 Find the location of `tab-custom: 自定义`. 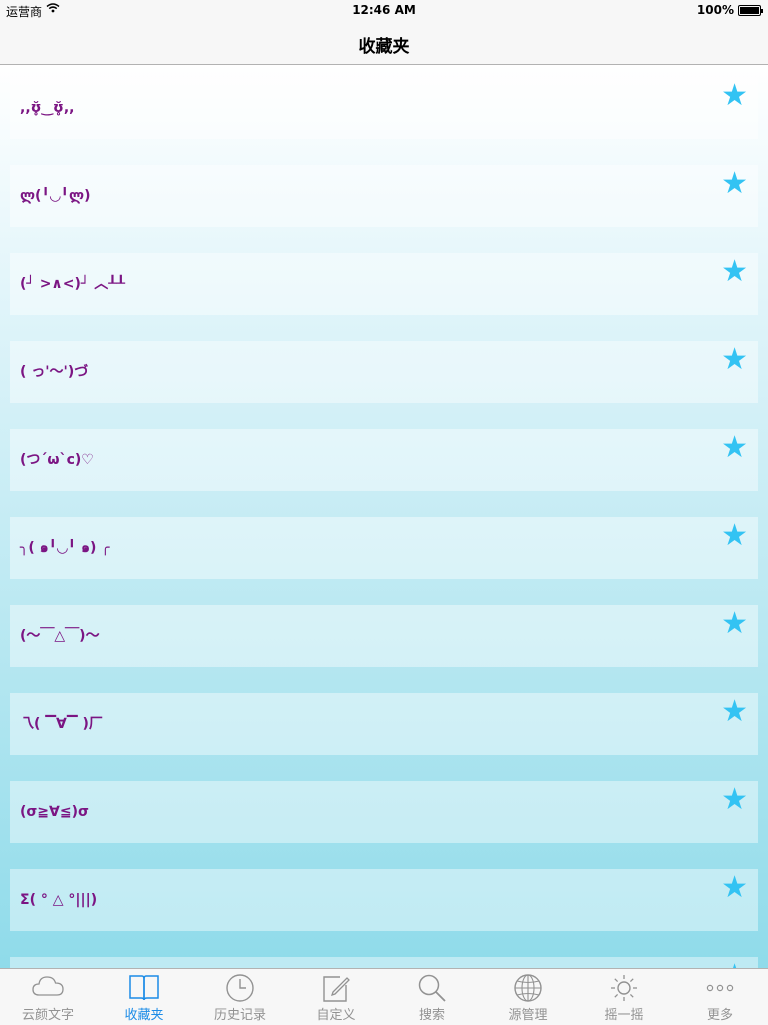

tab-custom: 自定义 is located at coordinates (336, 997).